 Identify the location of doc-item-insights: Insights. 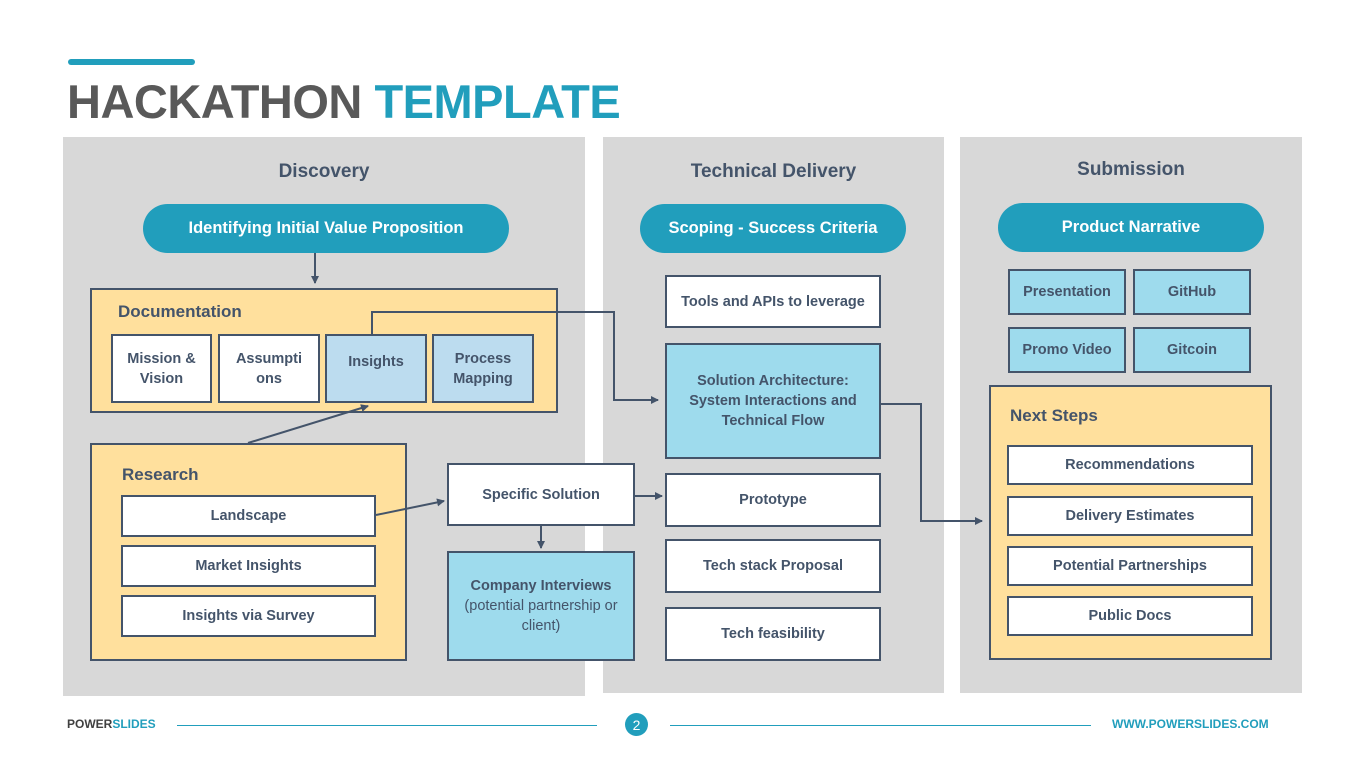
(376, 368).